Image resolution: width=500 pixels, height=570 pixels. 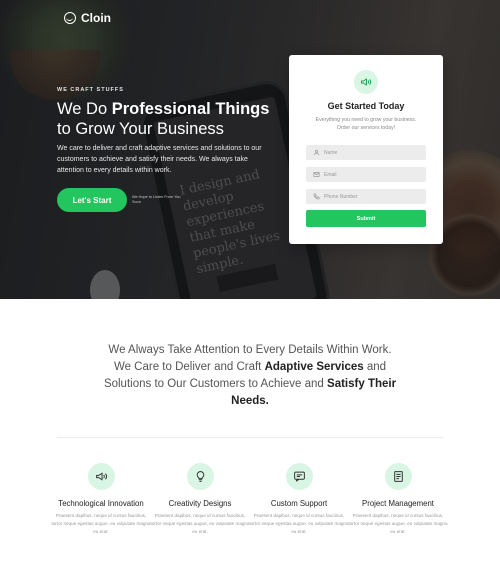 What do you see at coordinates (200, 503) in the screenshot?
I see `feature-title: Creativity Designs` at bounding box center [200, 503].